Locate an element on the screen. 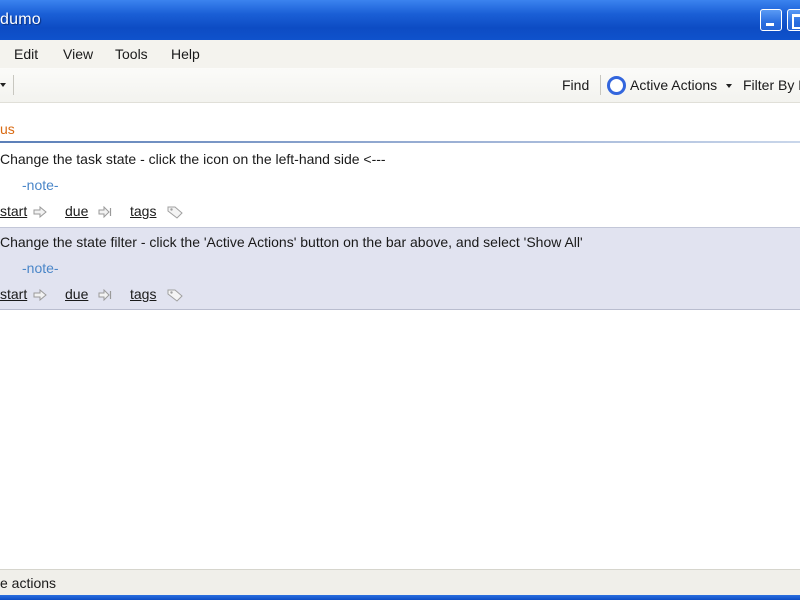 The image size is (800, 600). status-text: e actions is located at coordinates (28, 583).